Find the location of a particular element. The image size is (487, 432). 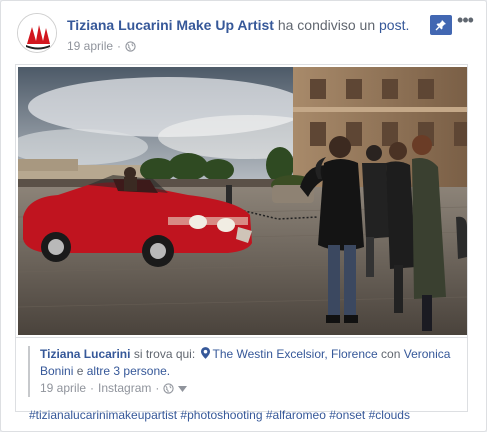

shared-date: 19 aprile is located at coordinates (63, 388).